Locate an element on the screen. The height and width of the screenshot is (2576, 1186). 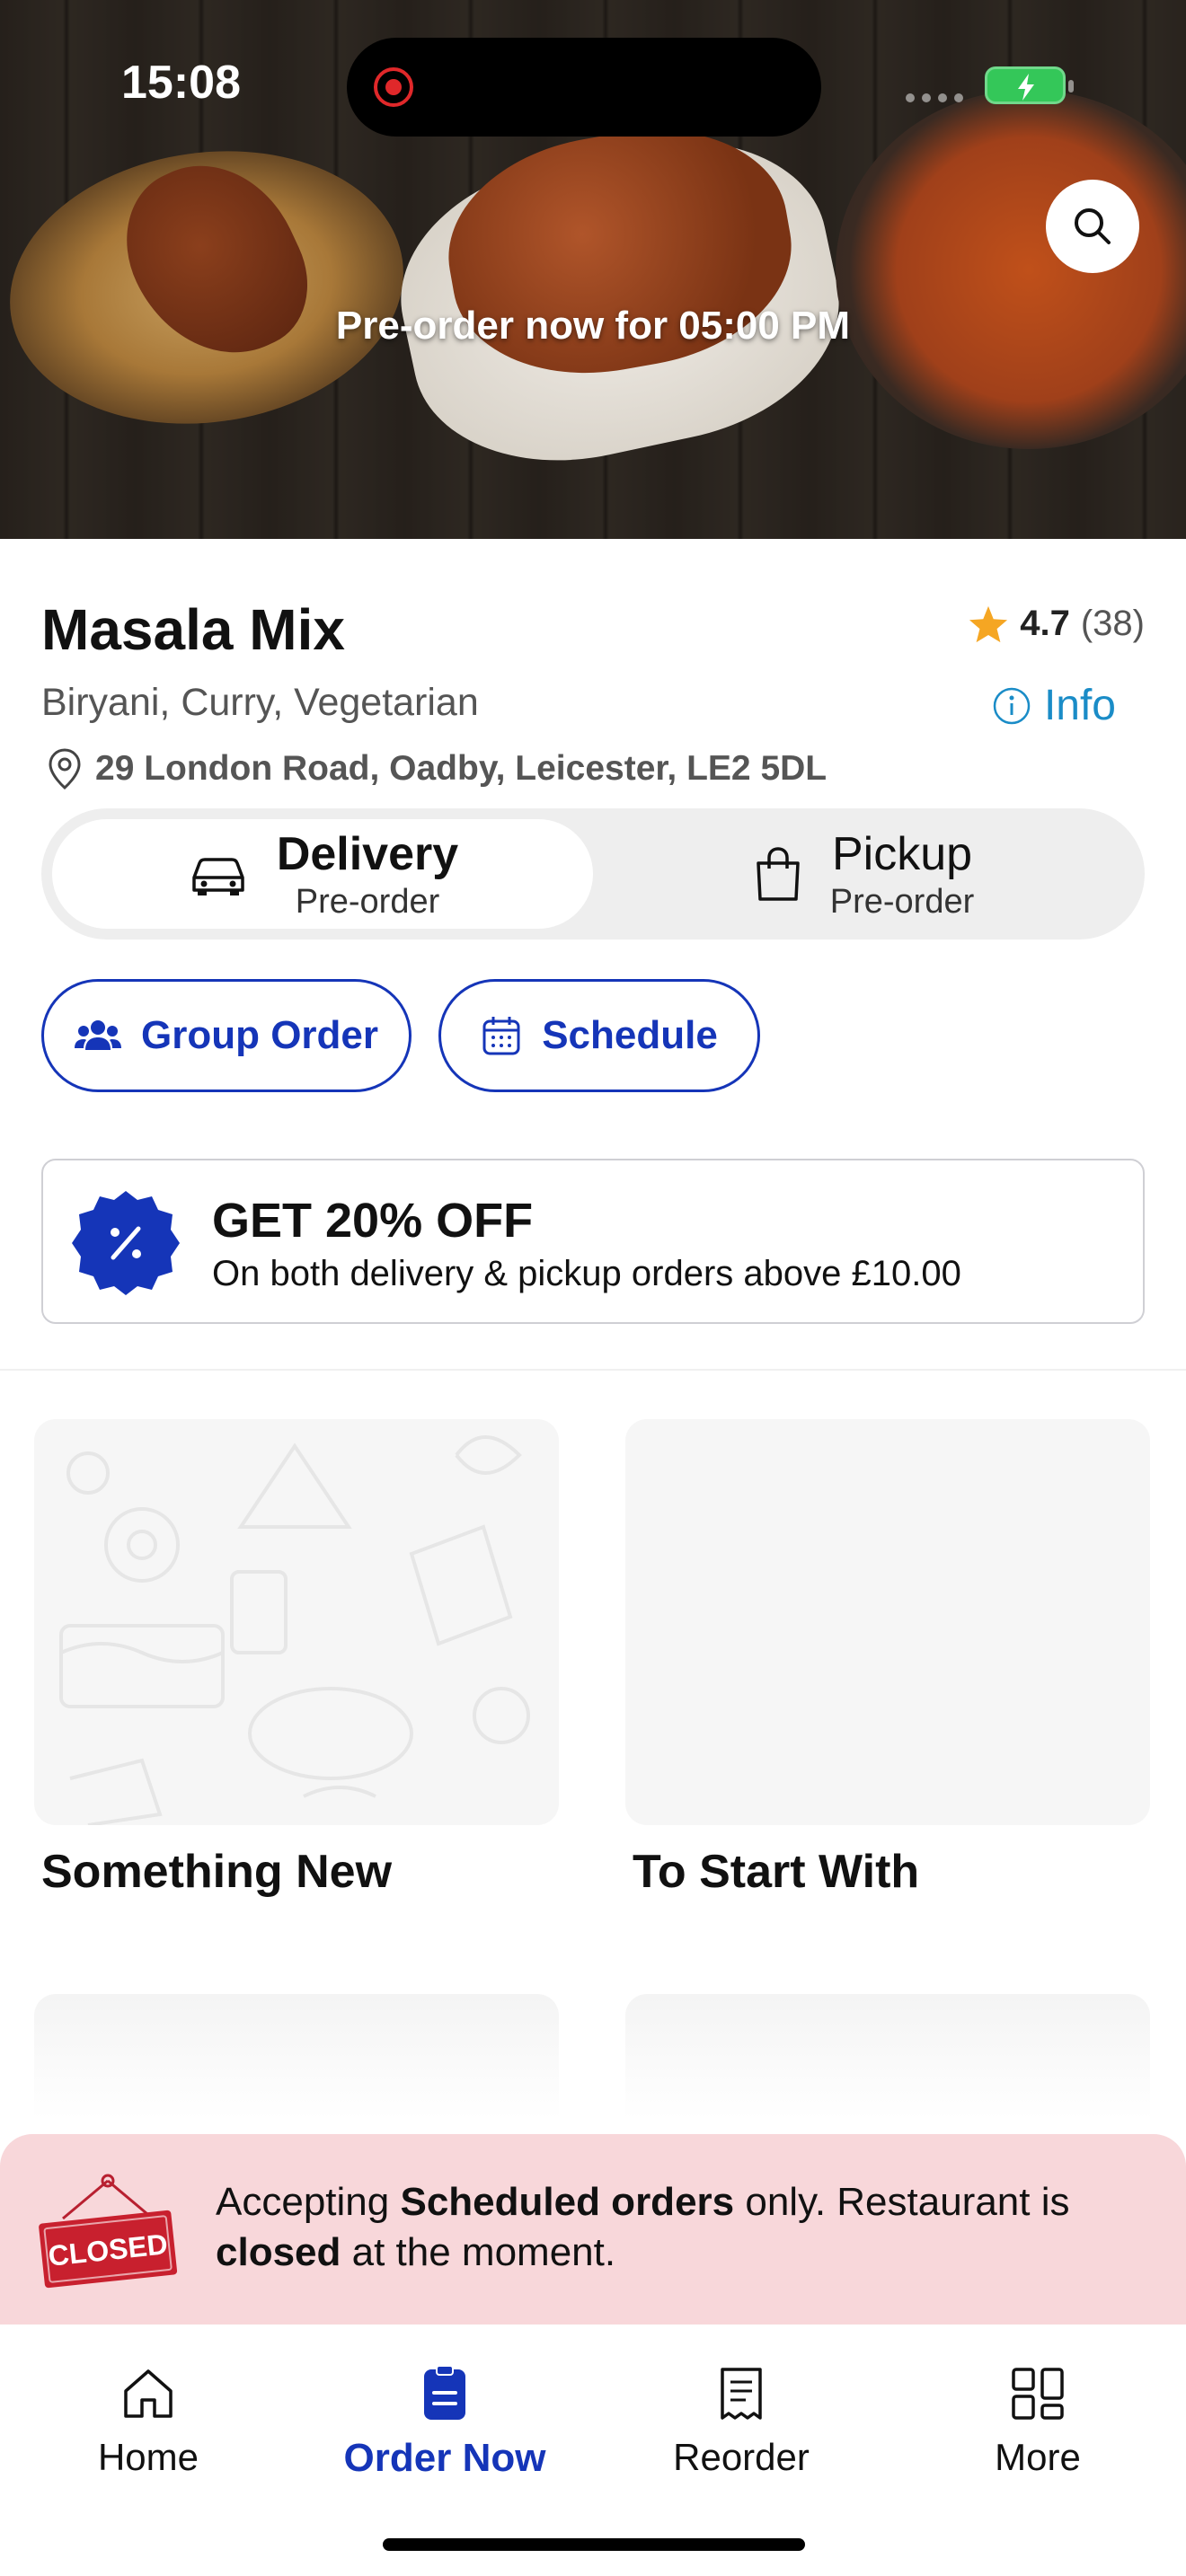
delivery-option: Delivery Pre-order is located at coordinates (322, 874).